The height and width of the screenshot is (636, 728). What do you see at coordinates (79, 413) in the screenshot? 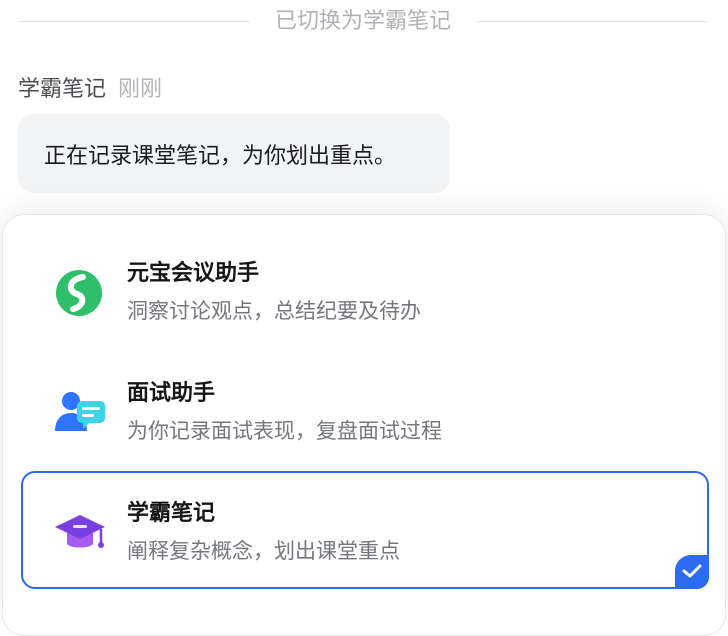
I see `interview-person-chat-icon` at bounding box center [79, 413].